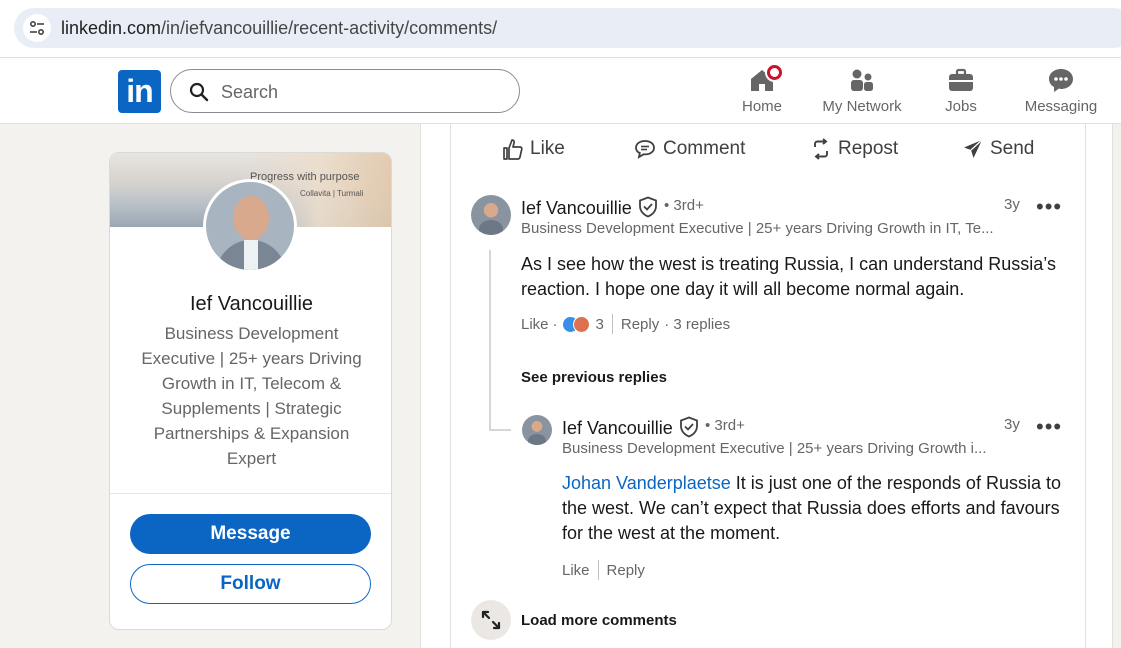 The height and width of the screenshot is (648, 1121). Describe the element at coordinates (725, 425) in the screenshot. I see `reply-connection-degree: • 3rd+` at that location.